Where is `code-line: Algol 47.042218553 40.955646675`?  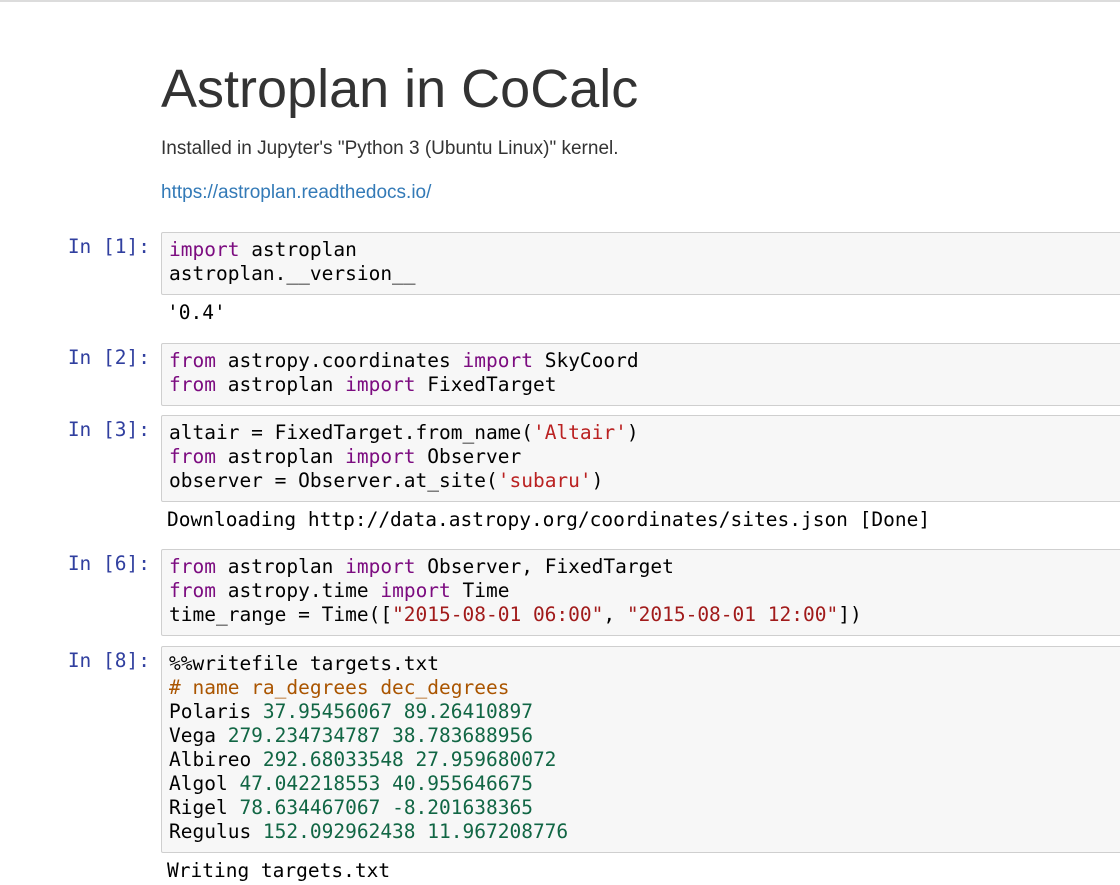 code-line: Algol 47.042218553 40.955646675 is located at coordinates (644, 784).